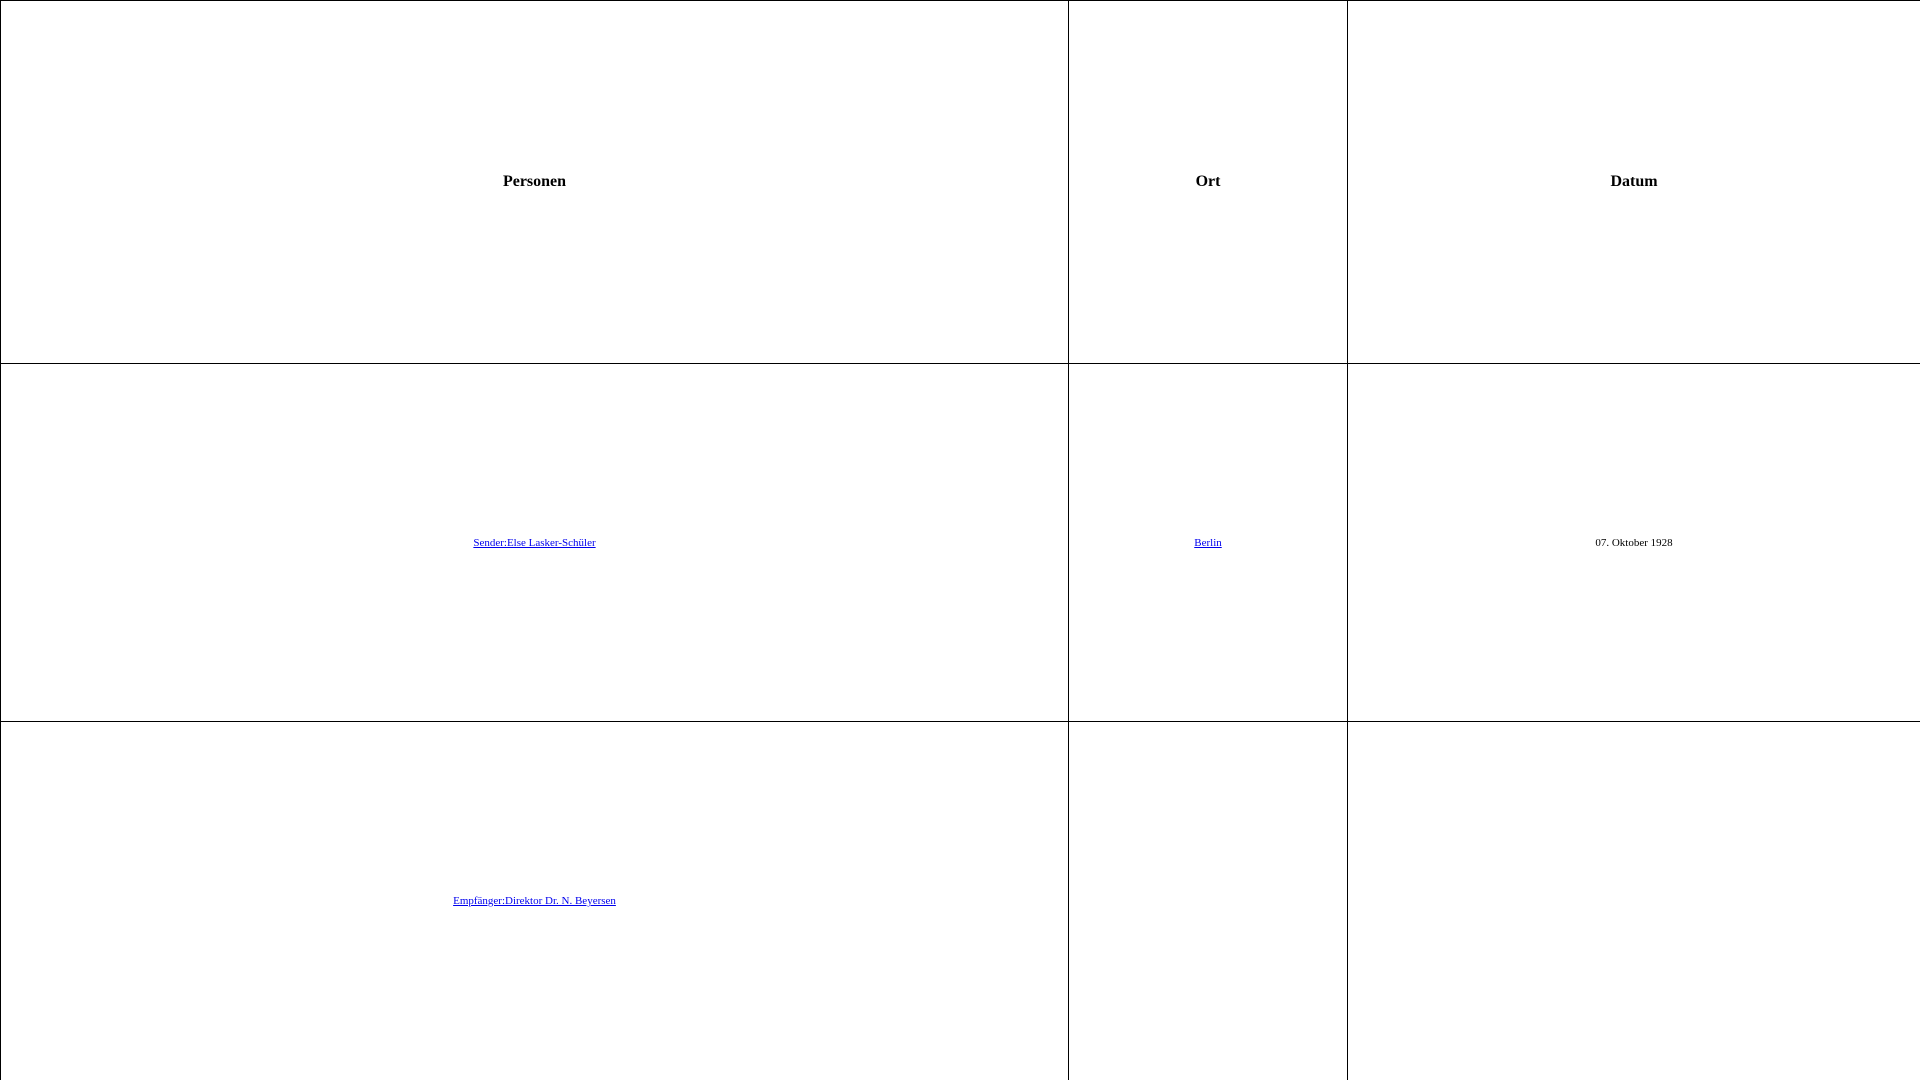  What do you see at coordinates (1633, 542) in the screenshot?
I see `cell-datum: 07. Oktober 1928` at bounding box center [1633, 542].